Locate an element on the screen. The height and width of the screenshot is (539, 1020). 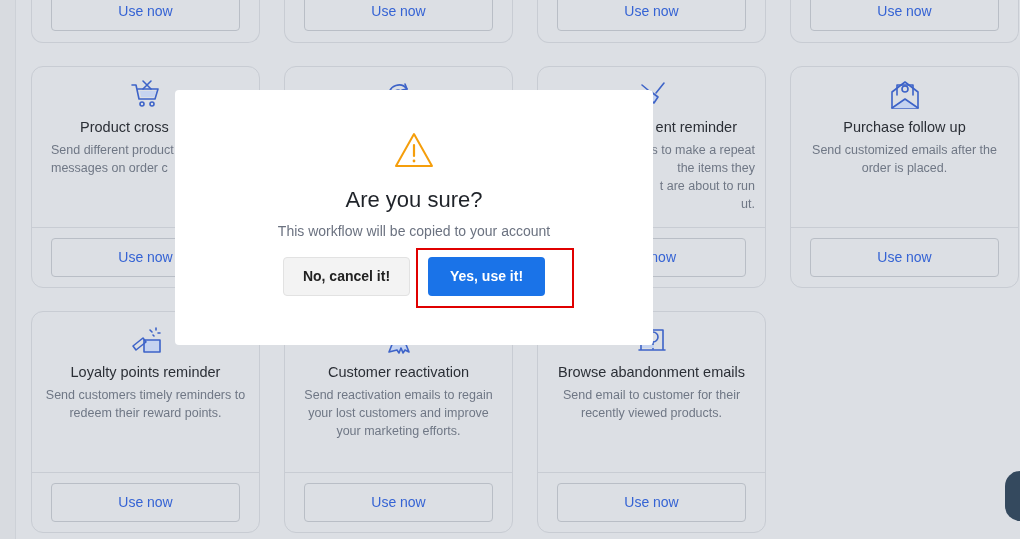
warning-icon is located at coordinates (414, 150).